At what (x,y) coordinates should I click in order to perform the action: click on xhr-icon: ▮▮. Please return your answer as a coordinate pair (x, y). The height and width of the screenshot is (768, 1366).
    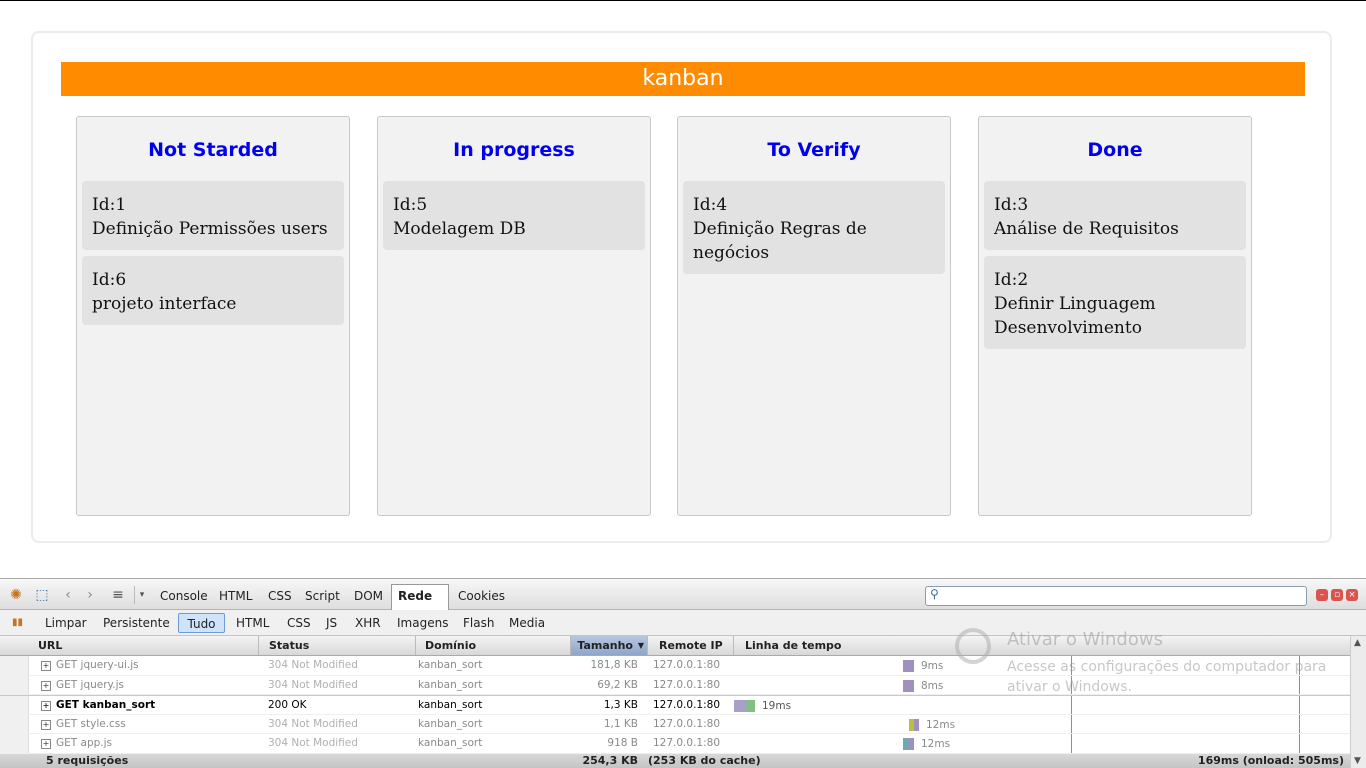
    Looking at the image, I should click on (17, 623).